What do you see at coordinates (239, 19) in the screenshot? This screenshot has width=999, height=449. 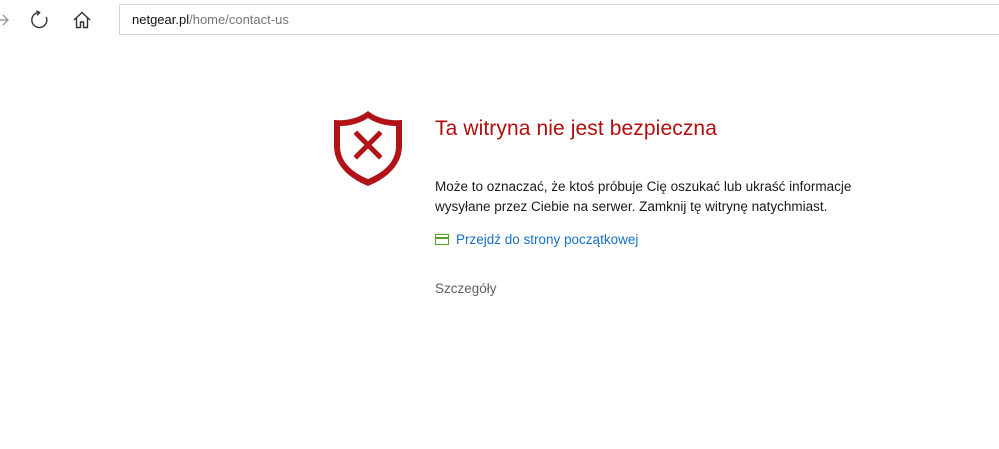 I see `address-path: /home/contact-us` at bounding box center [239, 19].